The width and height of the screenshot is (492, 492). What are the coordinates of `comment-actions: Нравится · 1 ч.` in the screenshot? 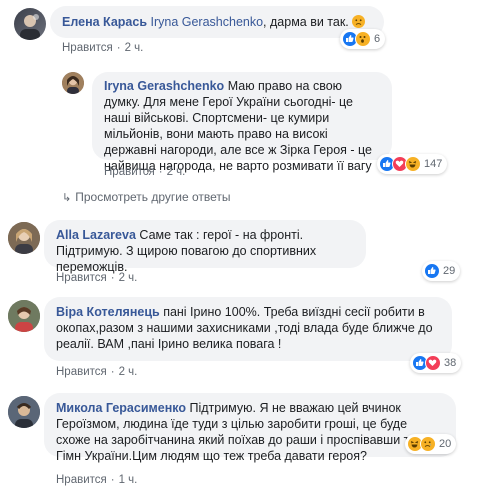 It's located at (97, 480).